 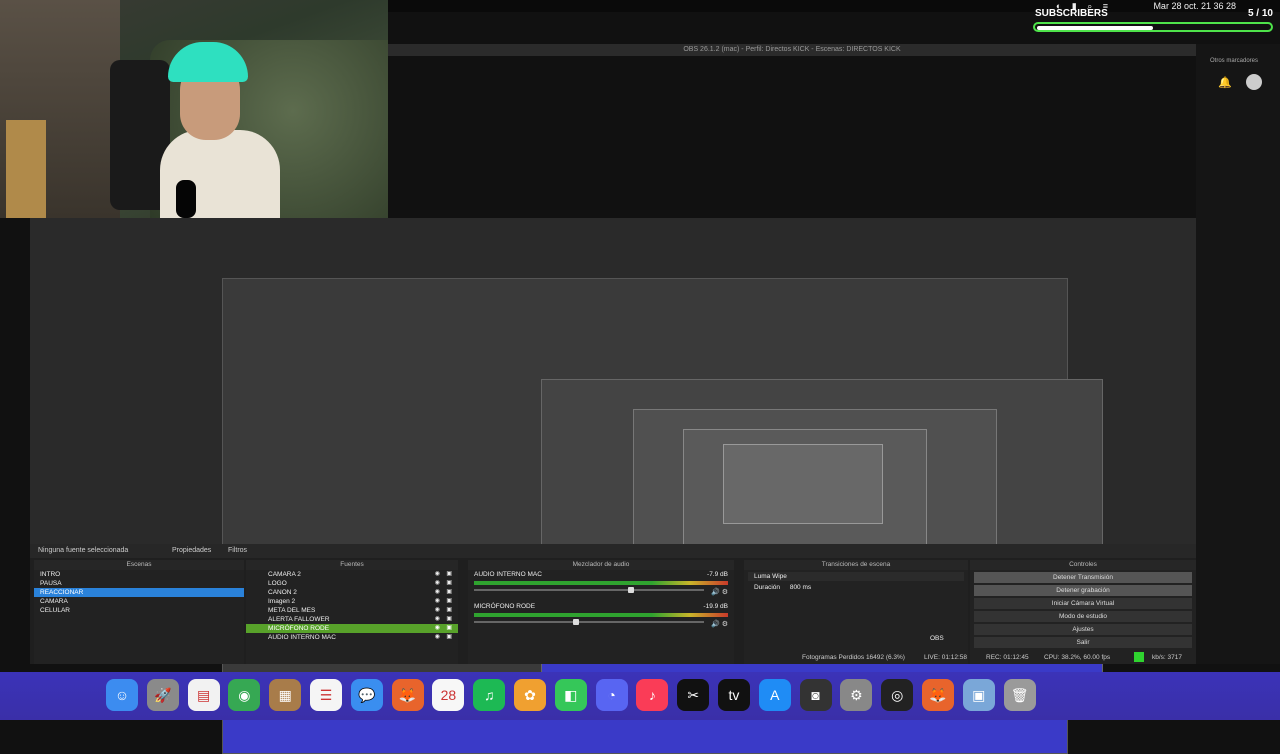 I want to click on launchpad-icon: 🚀, so click(x=162, y=695).